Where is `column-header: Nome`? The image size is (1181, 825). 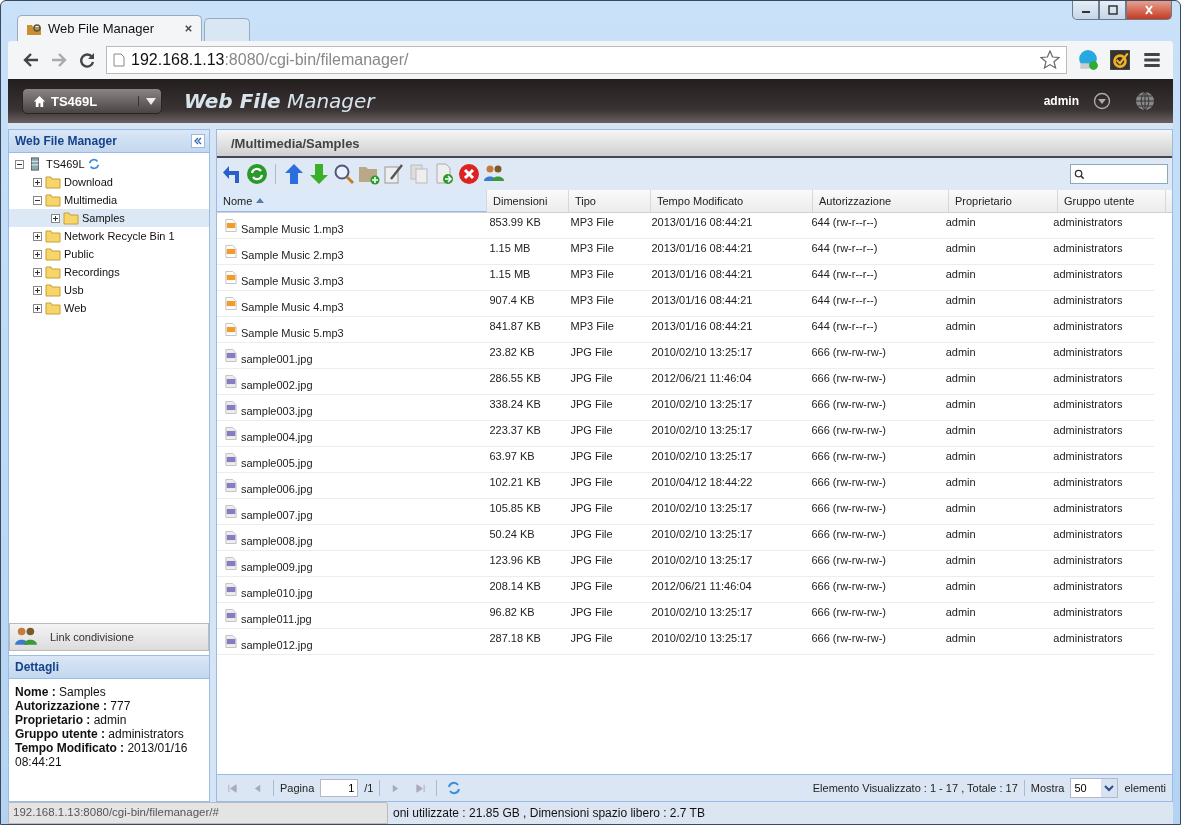
column-header: Nome is located at coordinates (352, 201).